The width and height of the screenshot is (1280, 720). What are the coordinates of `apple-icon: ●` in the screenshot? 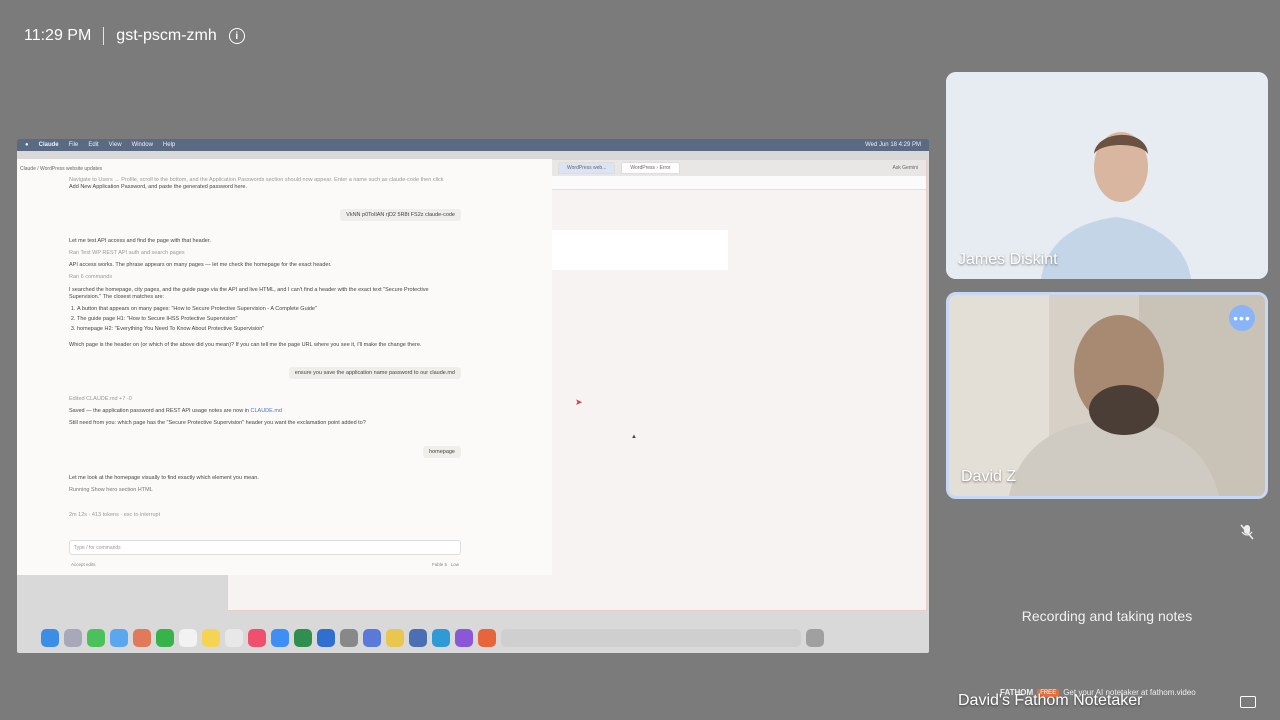 It's located at (27, 145).